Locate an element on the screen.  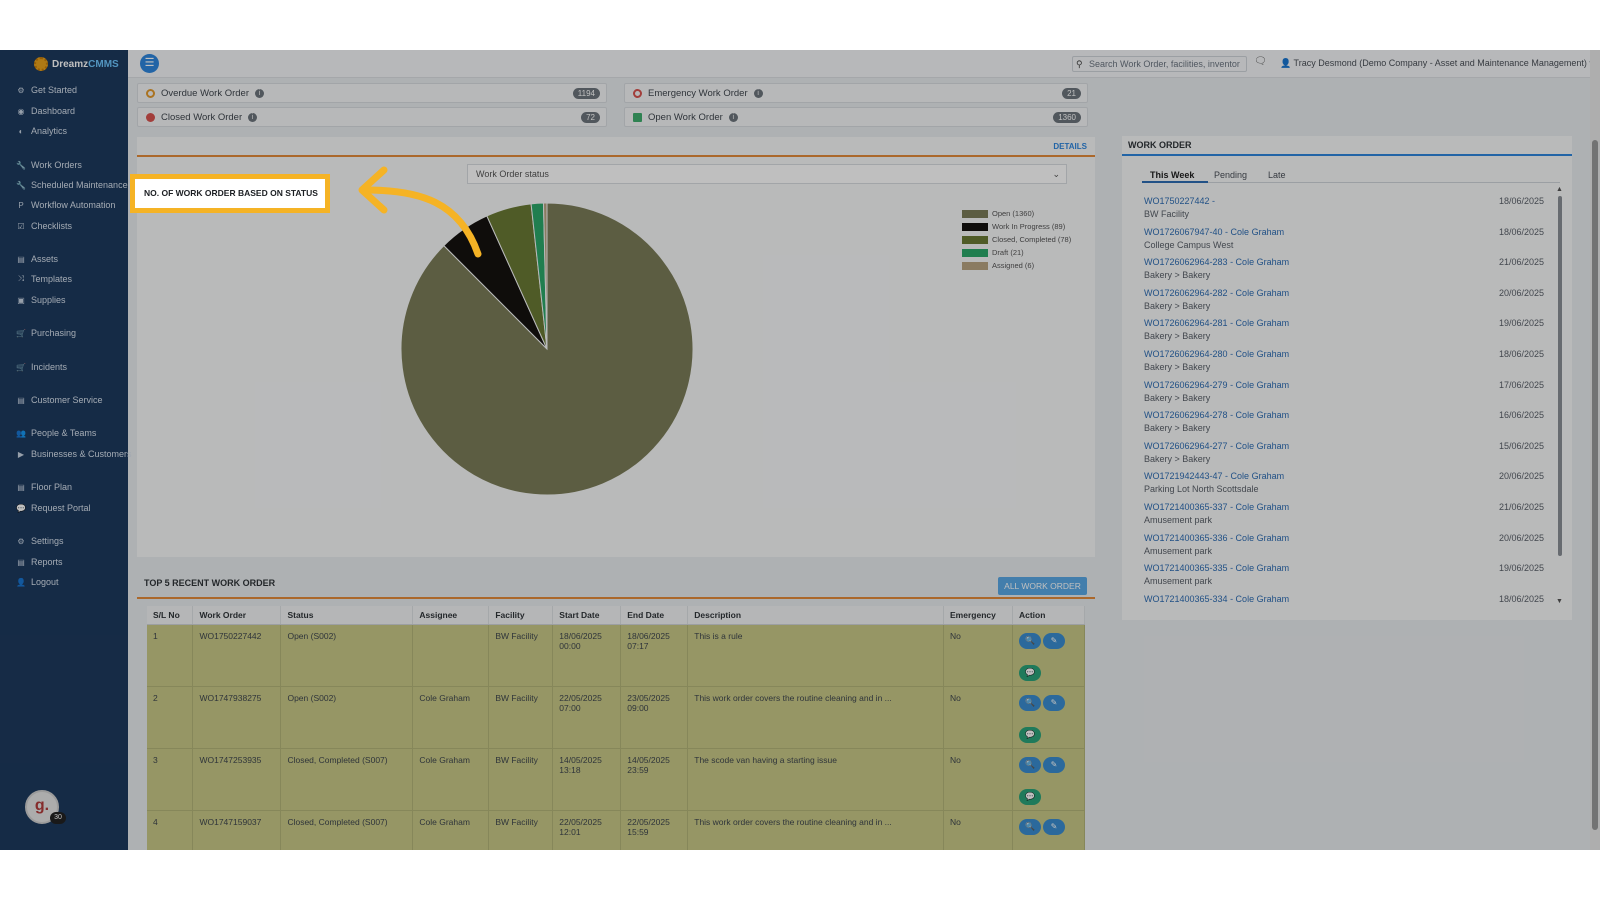
sidebar-item-businesses-customers: ▶ Businesses & Customers is located at coordinates (74, 454).